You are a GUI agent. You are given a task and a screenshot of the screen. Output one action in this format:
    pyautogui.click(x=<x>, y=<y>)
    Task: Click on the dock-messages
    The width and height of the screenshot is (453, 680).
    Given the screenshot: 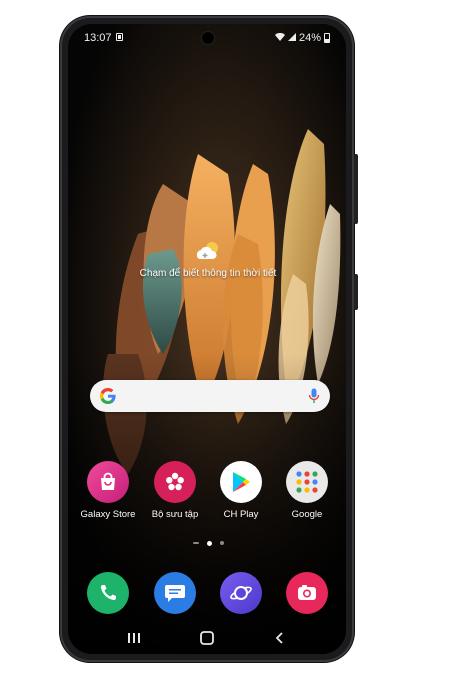 What is the action you would take?
    pyautogui.click(x=175, y=593)
    